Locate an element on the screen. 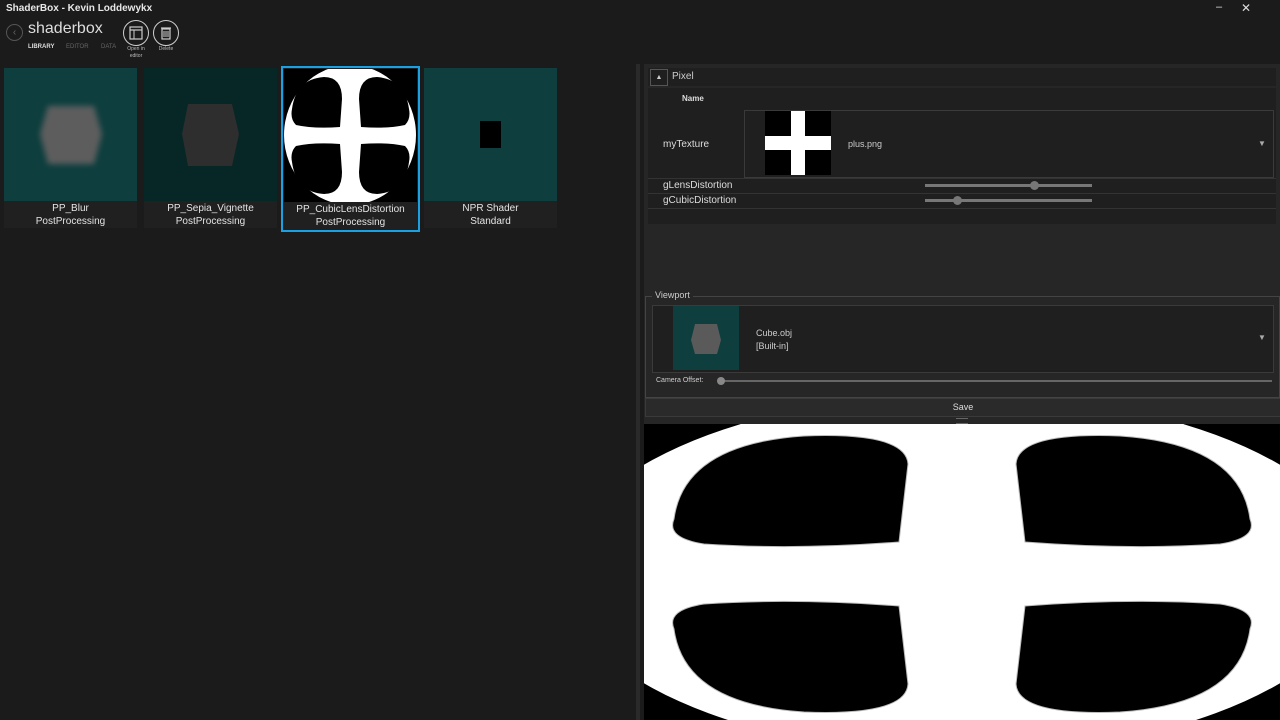 The width and height of the screenshot is (1280, 720). model-thumbnail is located at coordinates (706, 338).